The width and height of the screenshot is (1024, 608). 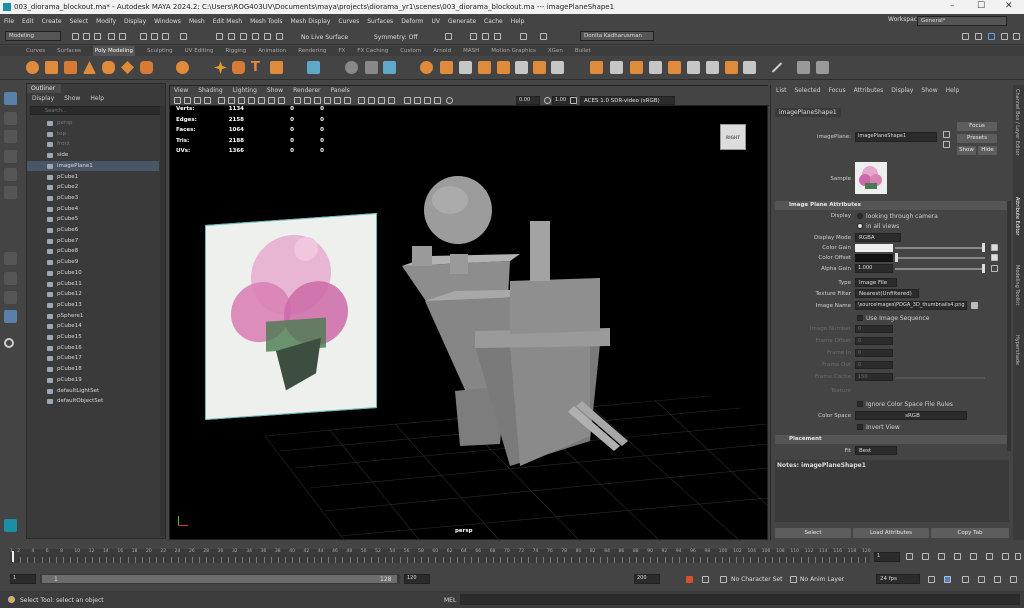 I want to click on render-icon, so click(x=473, y=36).